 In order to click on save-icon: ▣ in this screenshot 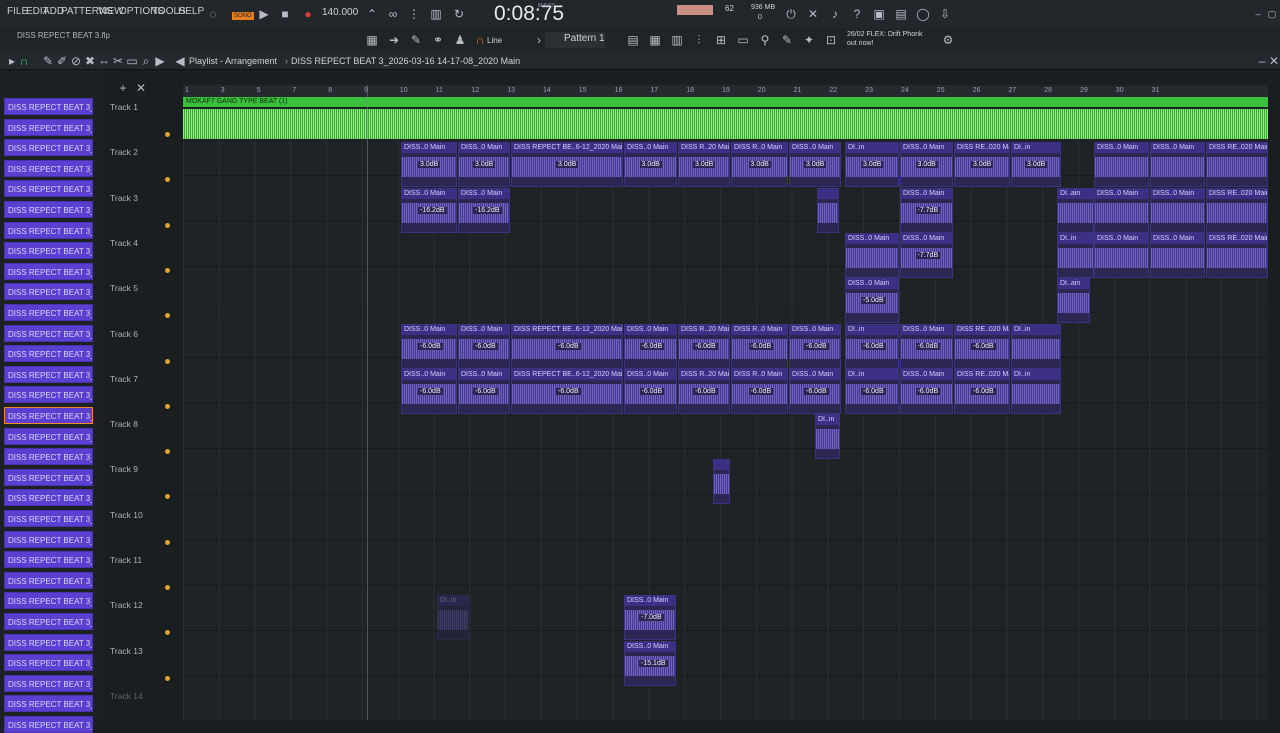, I will do `click(879, 14)`.